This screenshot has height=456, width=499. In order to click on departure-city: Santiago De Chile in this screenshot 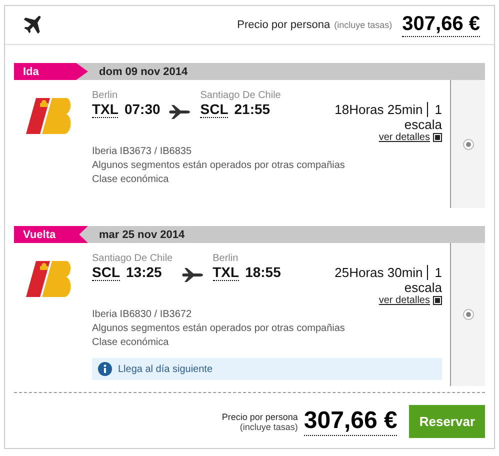, I will do `click(132, 258)`.